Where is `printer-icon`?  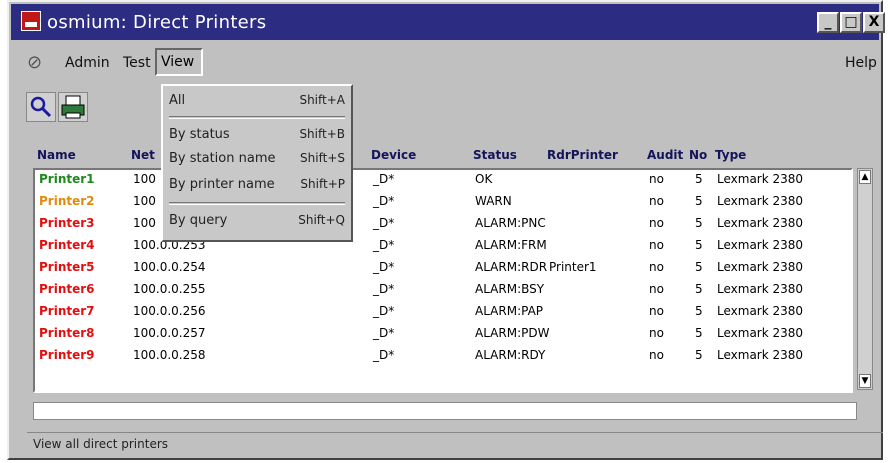 printer-icon is located at coordinates (73, 107).